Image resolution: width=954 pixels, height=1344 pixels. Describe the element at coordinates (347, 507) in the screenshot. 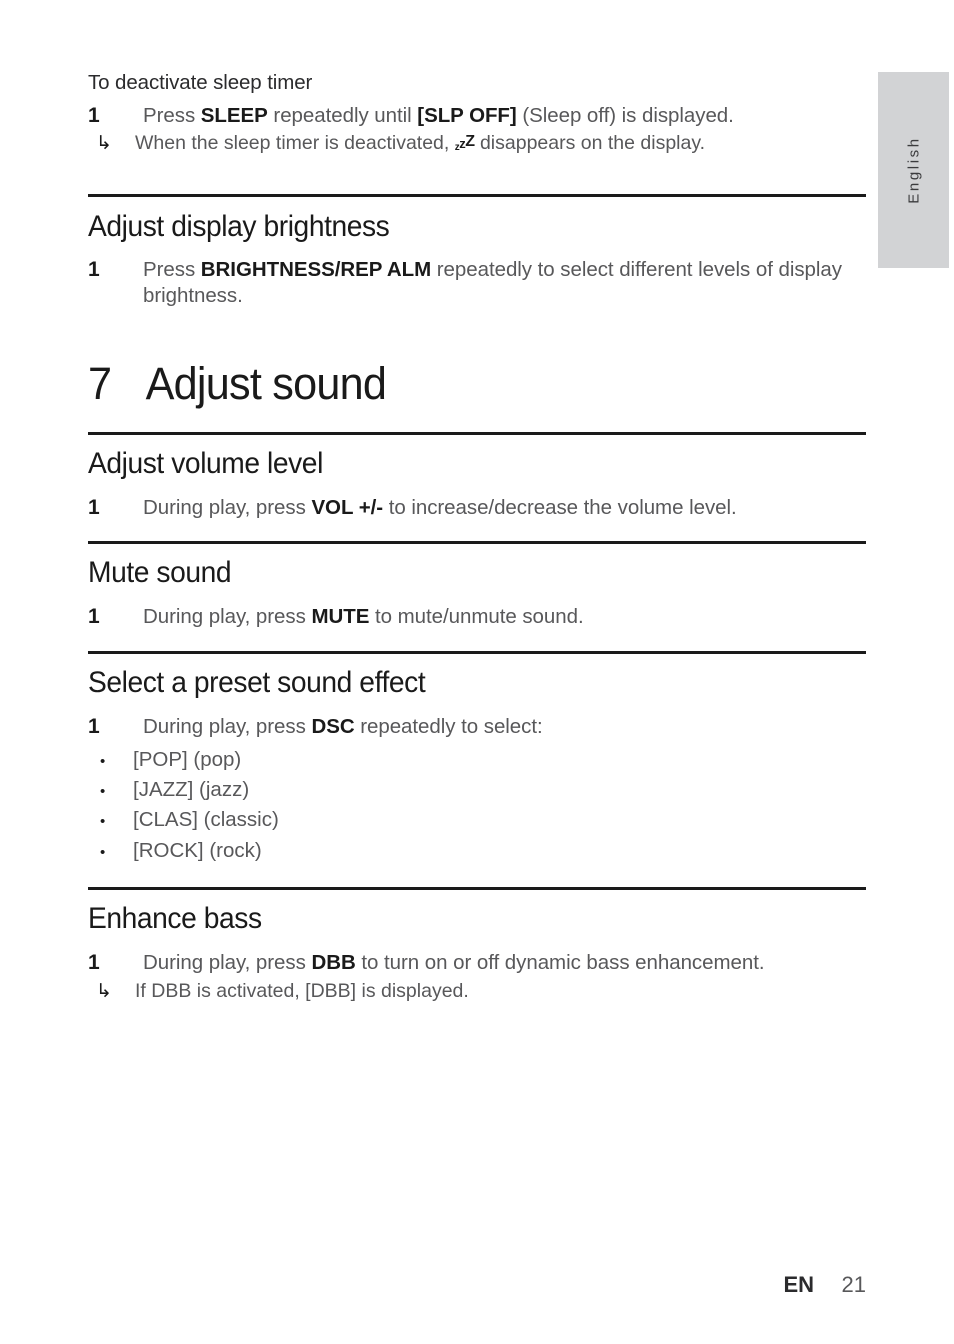

I see `key-vol: VOL +/-` at that location.